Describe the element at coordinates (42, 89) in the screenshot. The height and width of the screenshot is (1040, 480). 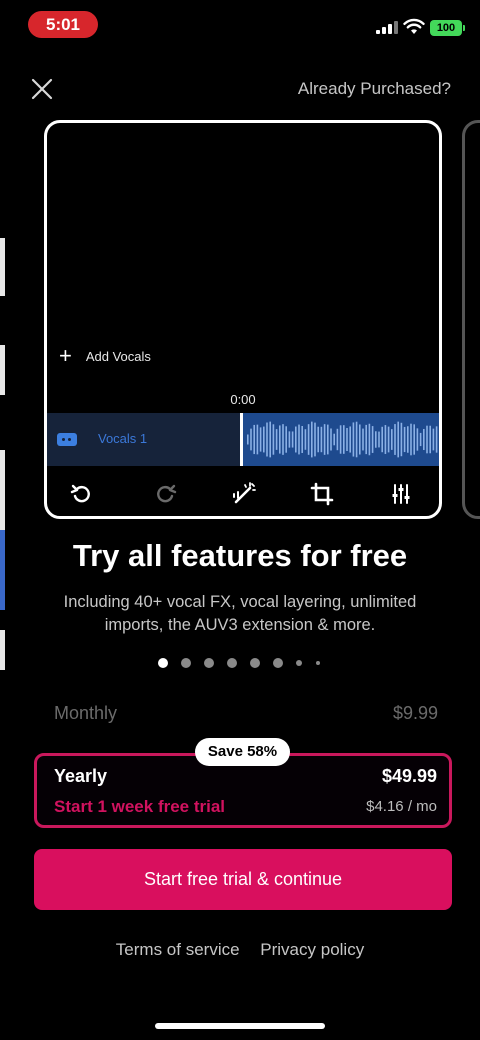
I see `close-icon` at that location.